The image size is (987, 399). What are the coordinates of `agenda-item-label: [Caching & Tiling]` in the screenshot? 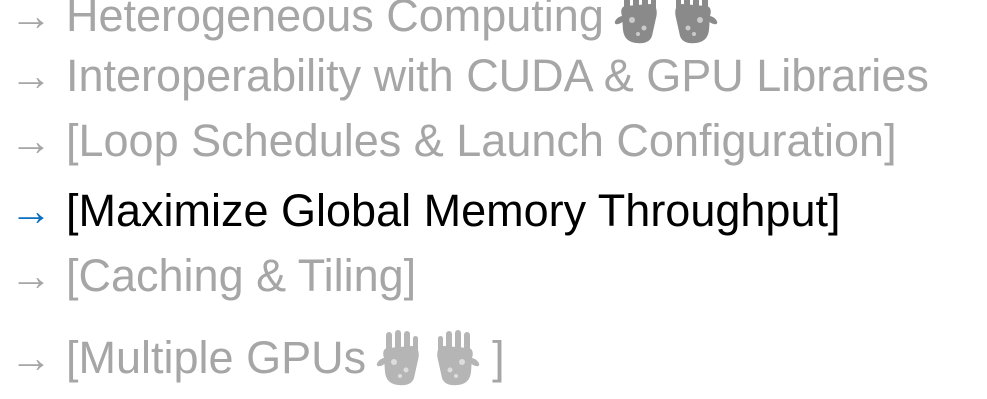 It's located at (241, 275).